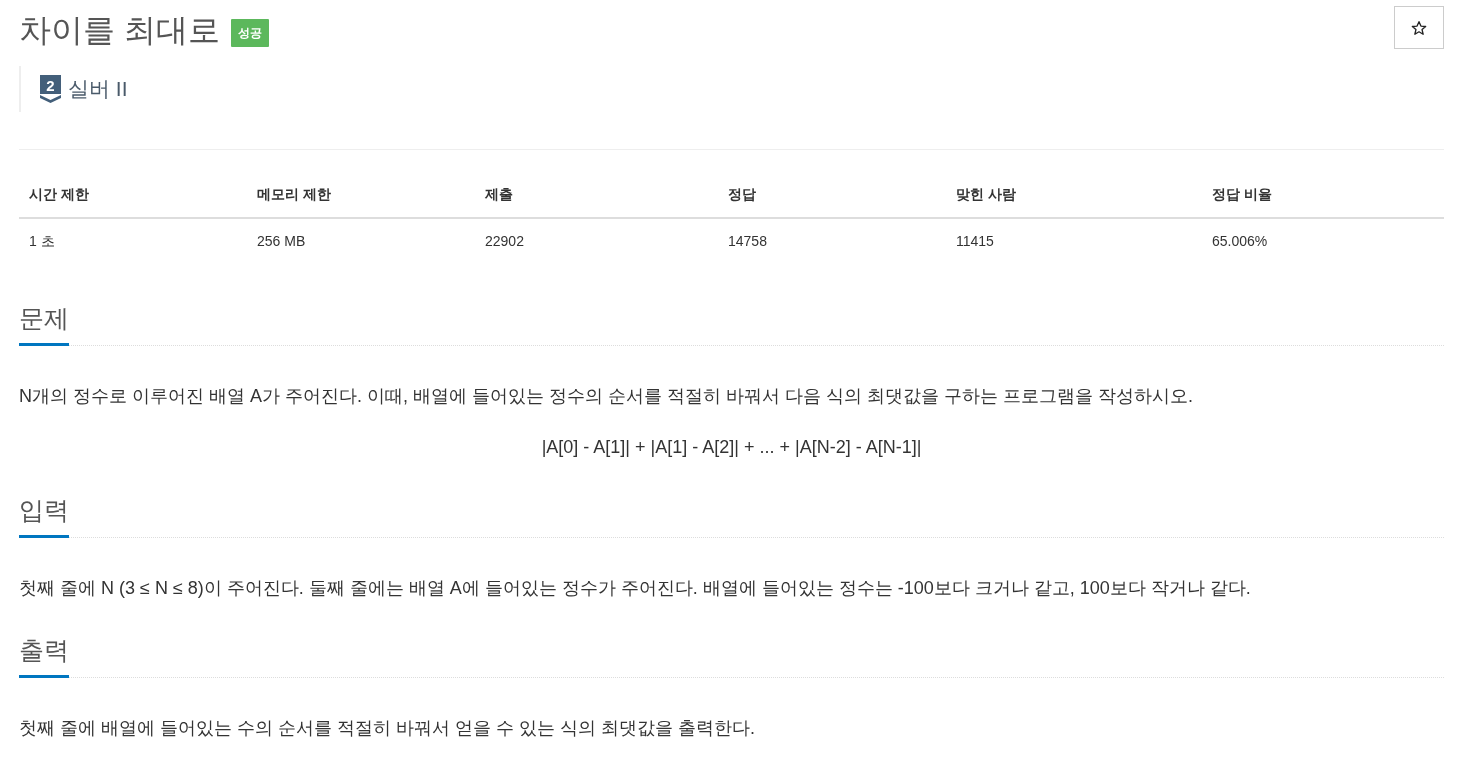 The height and width of the screenshot is (766, 1470). I want to click on column-header: 시간 제한, so click(133, 199).